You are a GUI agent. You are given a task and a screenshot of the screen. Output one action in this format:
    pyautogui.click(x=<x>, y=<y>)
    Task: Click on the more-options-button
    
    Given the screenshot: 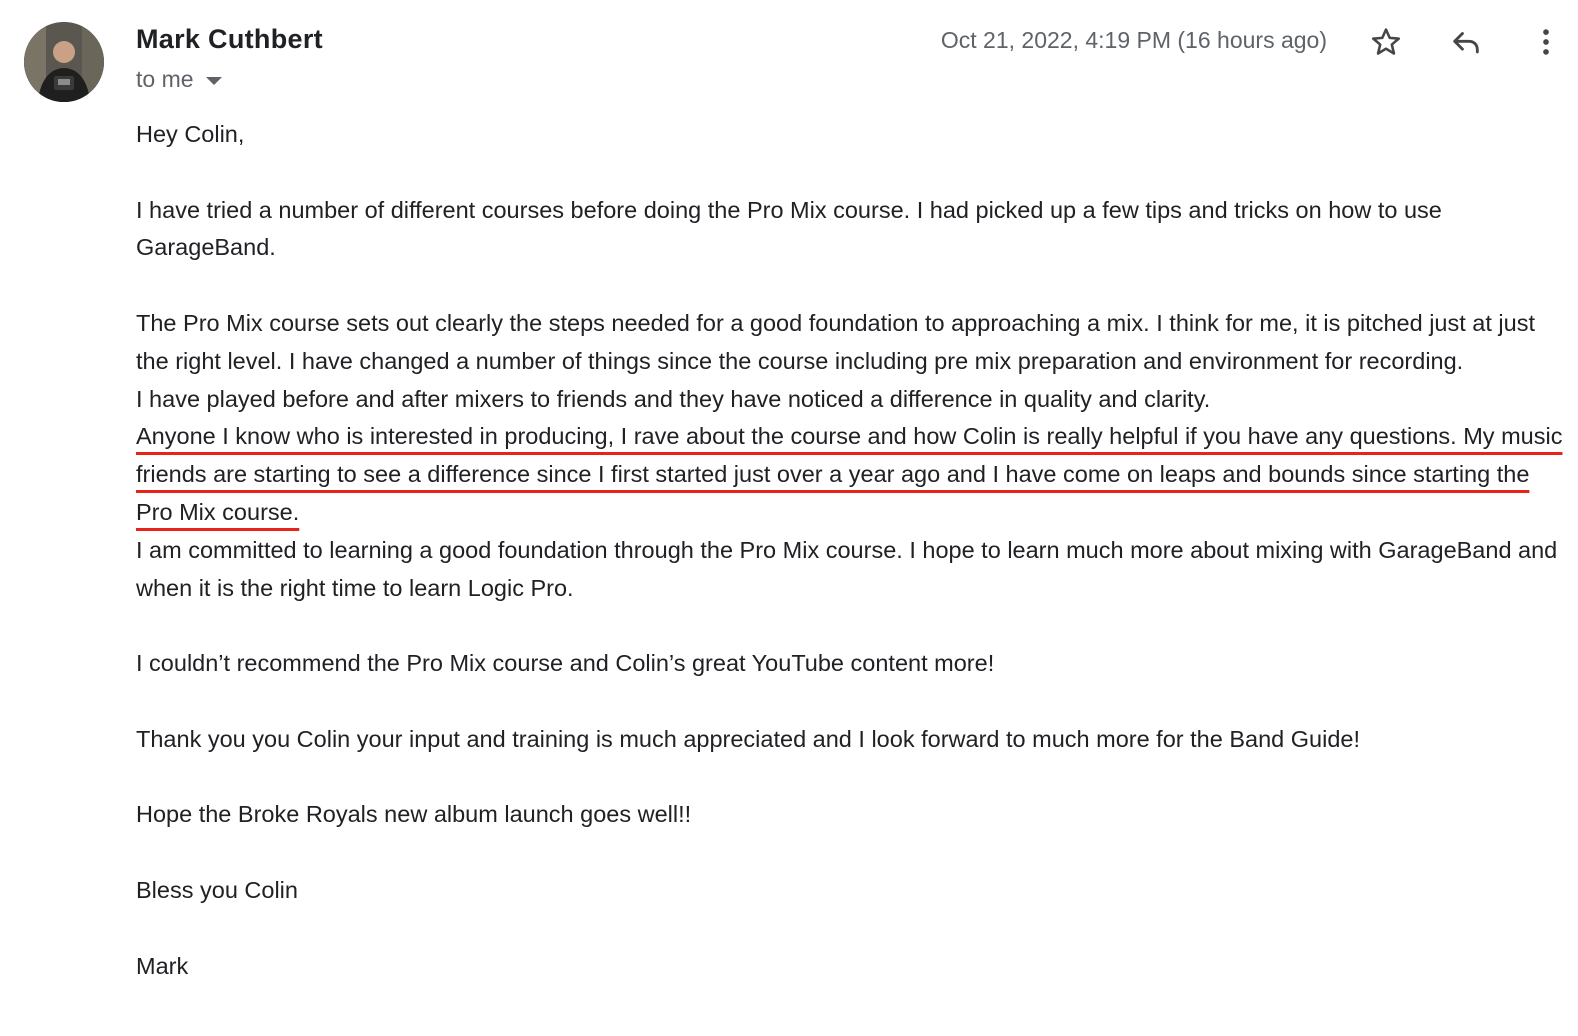 What is the action you would take?
    pyautogui.click(x=1546, y=42)
    